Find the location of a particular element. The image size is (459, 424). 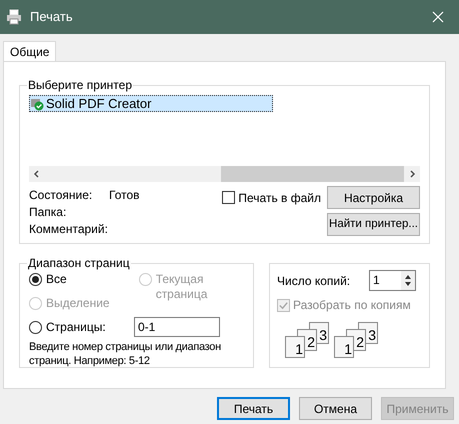

checkbox is located at coordinates (229, 197).